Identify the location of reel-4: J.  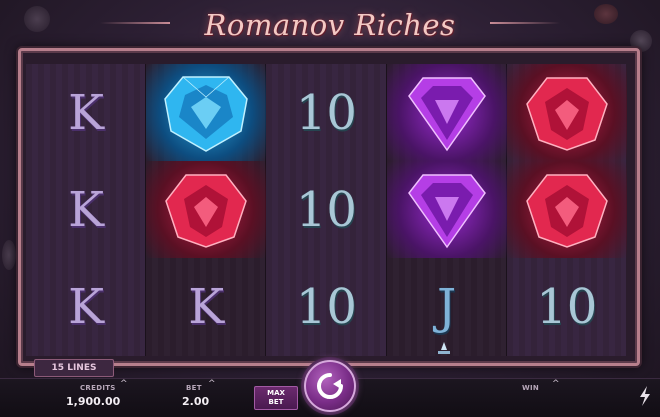
(446, 210).